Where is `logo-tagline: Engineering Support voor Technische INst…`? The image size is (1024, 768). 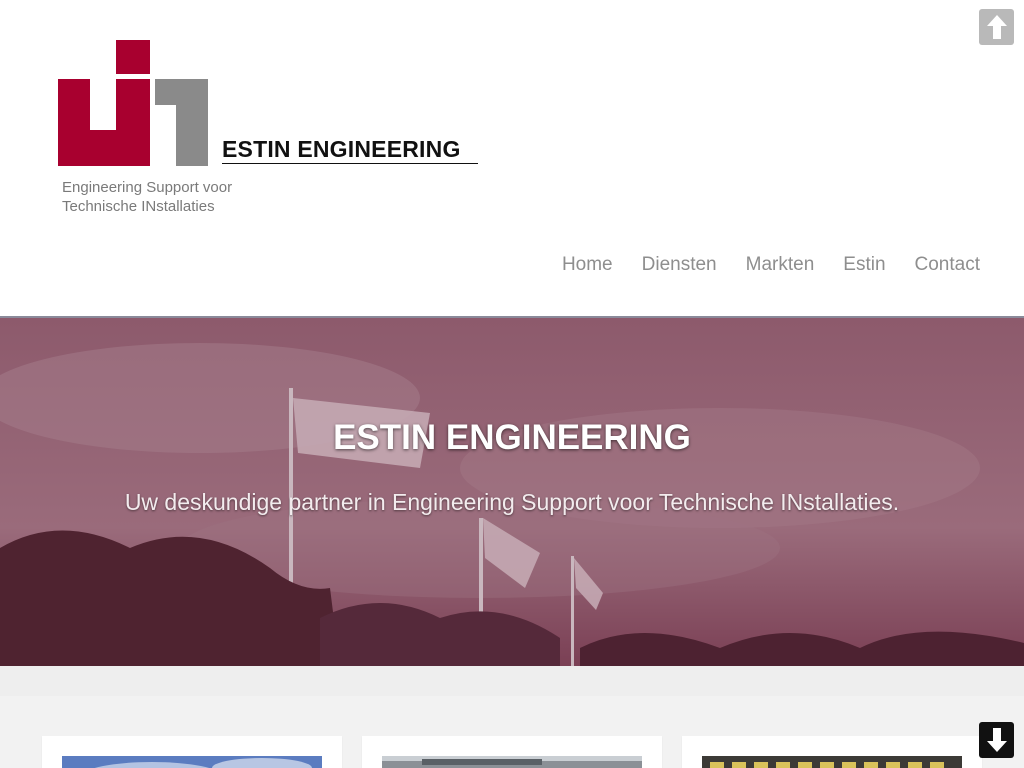
logo-tagline: Engineering Support voor Technische INst… is located at coordinates (147, 197).